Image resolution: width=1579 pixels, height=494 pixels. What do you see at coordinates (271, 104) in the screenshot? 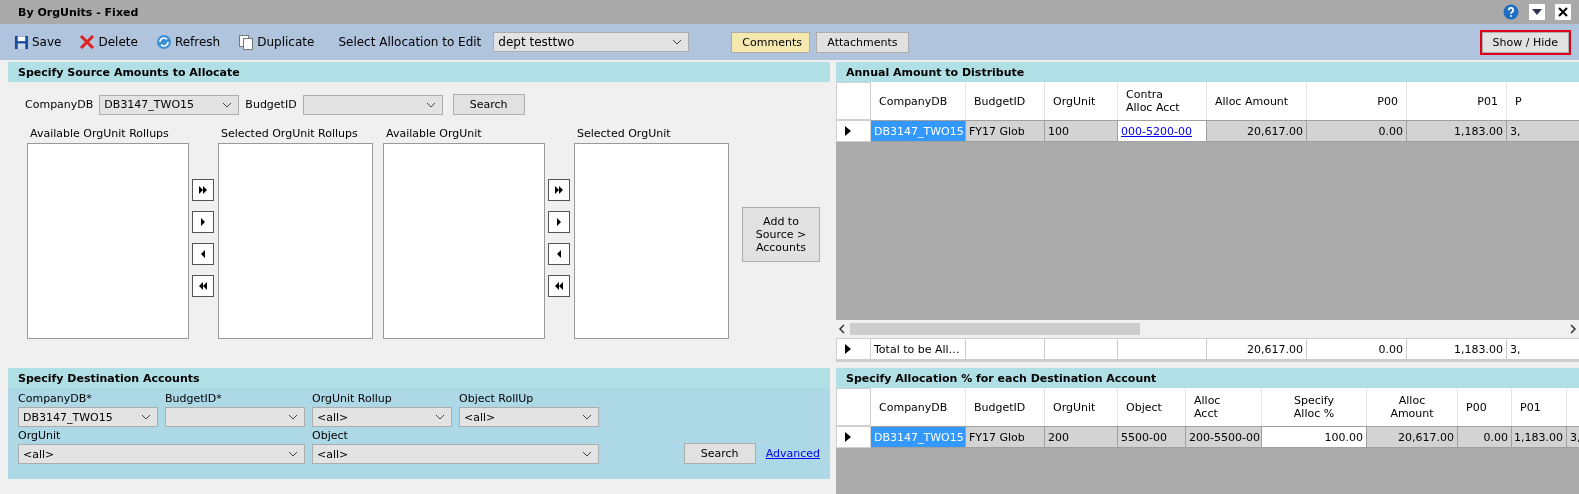
I see `field-label: BudgetID` at bounding box center [271, 104].